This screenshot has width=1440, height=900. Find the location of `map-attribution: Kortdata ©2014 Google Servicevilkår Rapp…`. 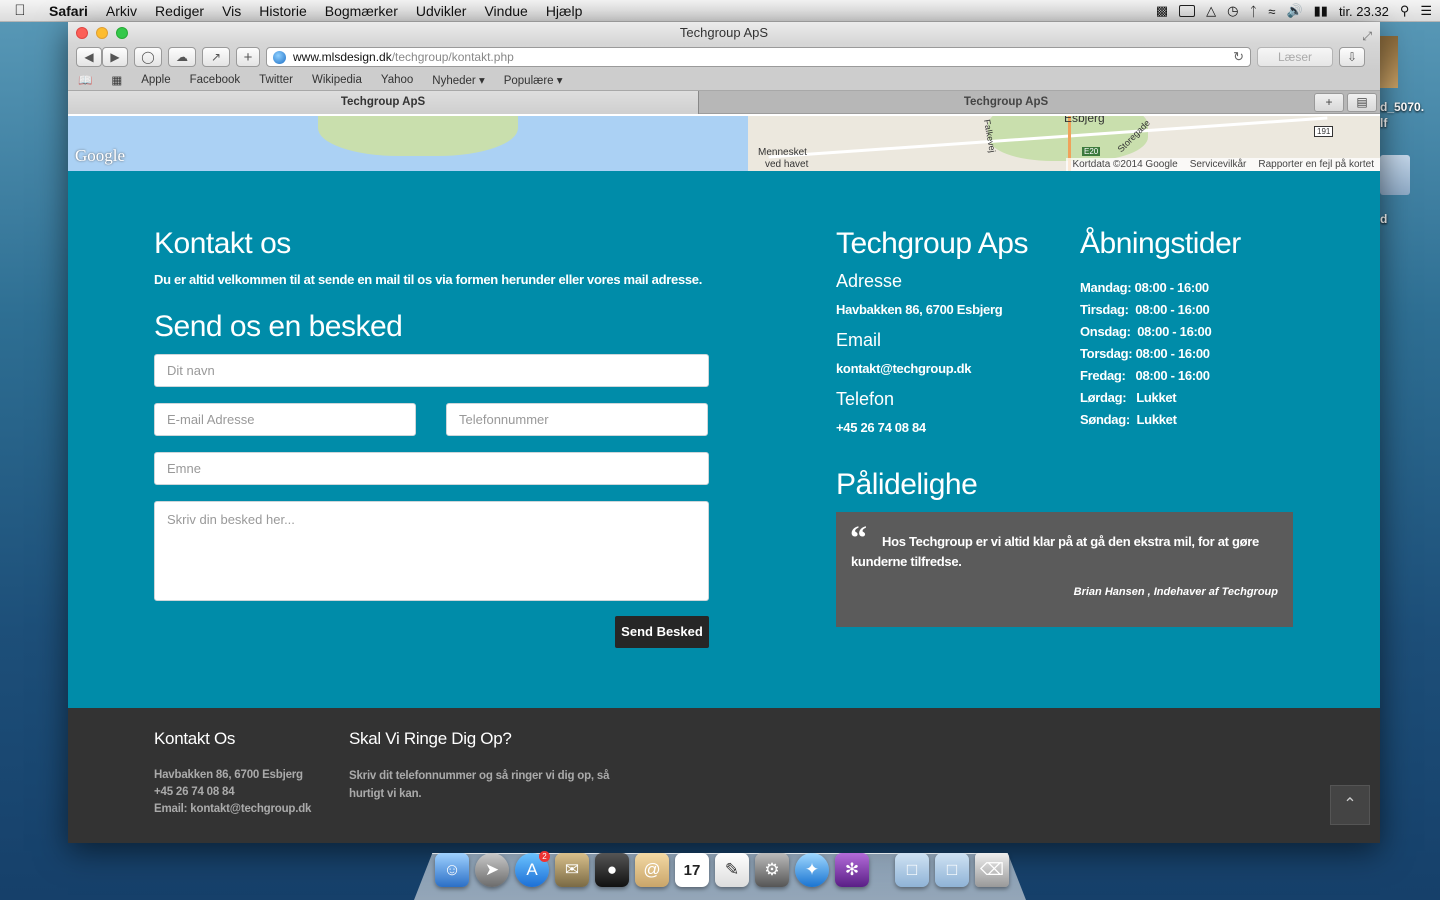

map-attribution: Kortdata ©2014 Google Servicevilkår Rapp… is located at coordinates (1223, 164).